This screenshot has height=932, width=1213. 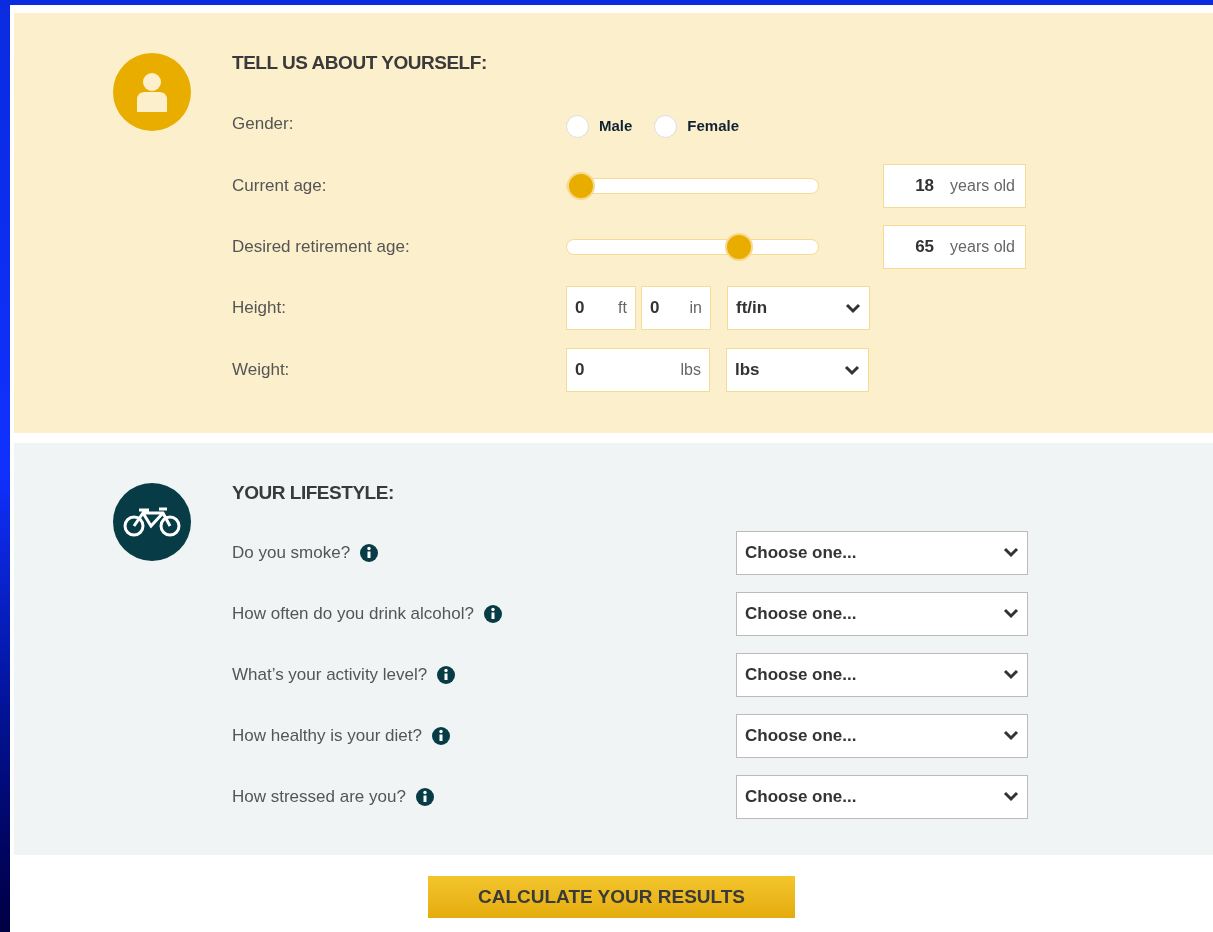 What do you see at coordinates (638, 370) in the screenshot?
I see `number-field: 0 lbs` at bounding box center [638, 370].